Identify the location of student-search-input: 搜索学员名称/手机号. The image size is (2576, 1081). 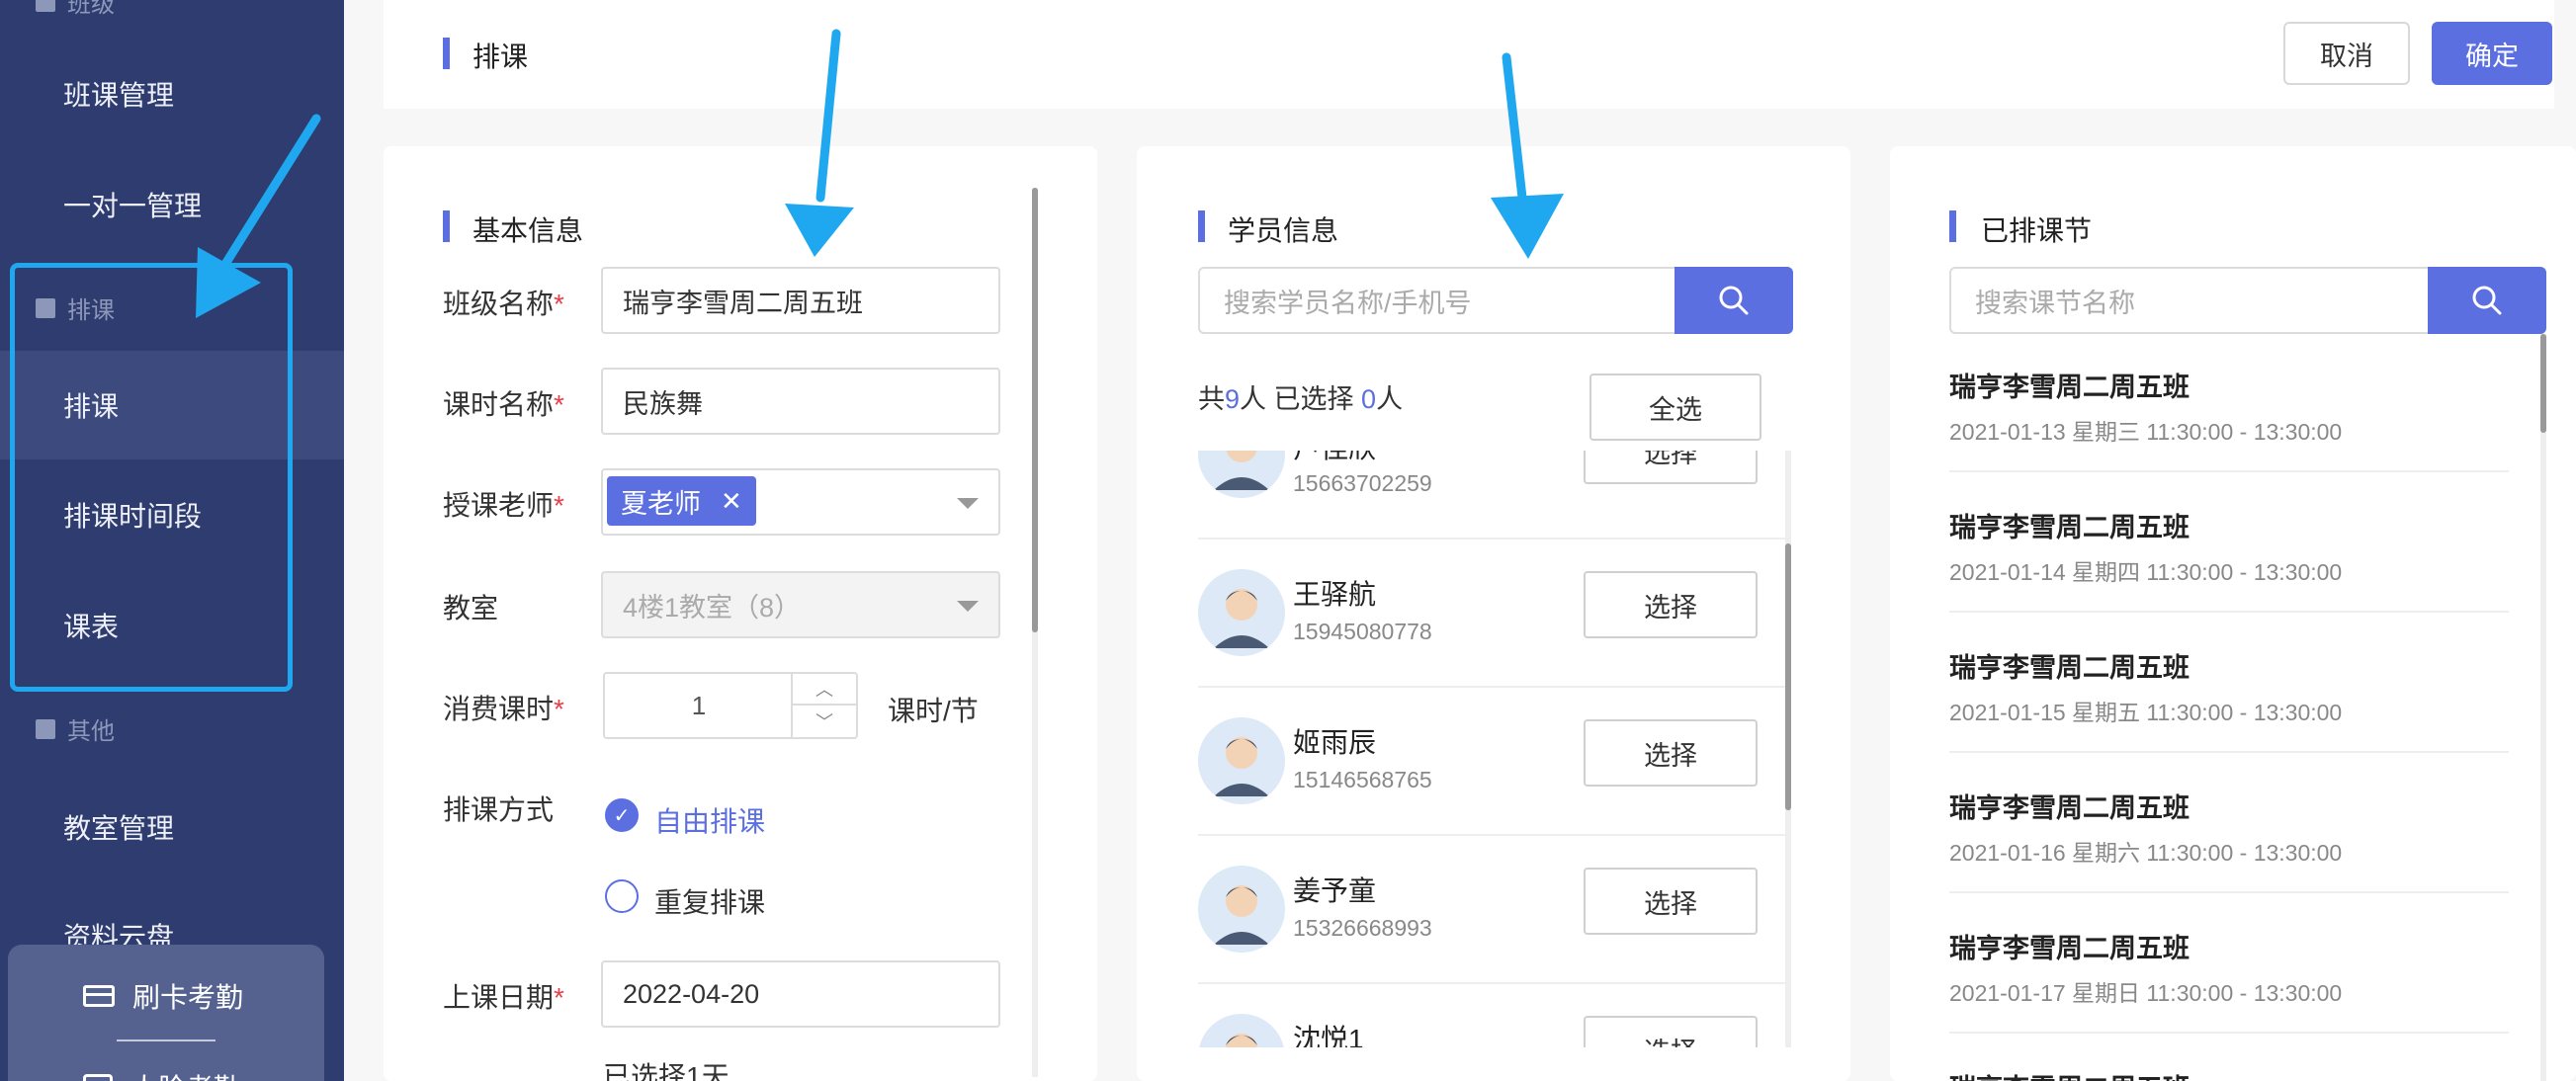
(1437, 300).